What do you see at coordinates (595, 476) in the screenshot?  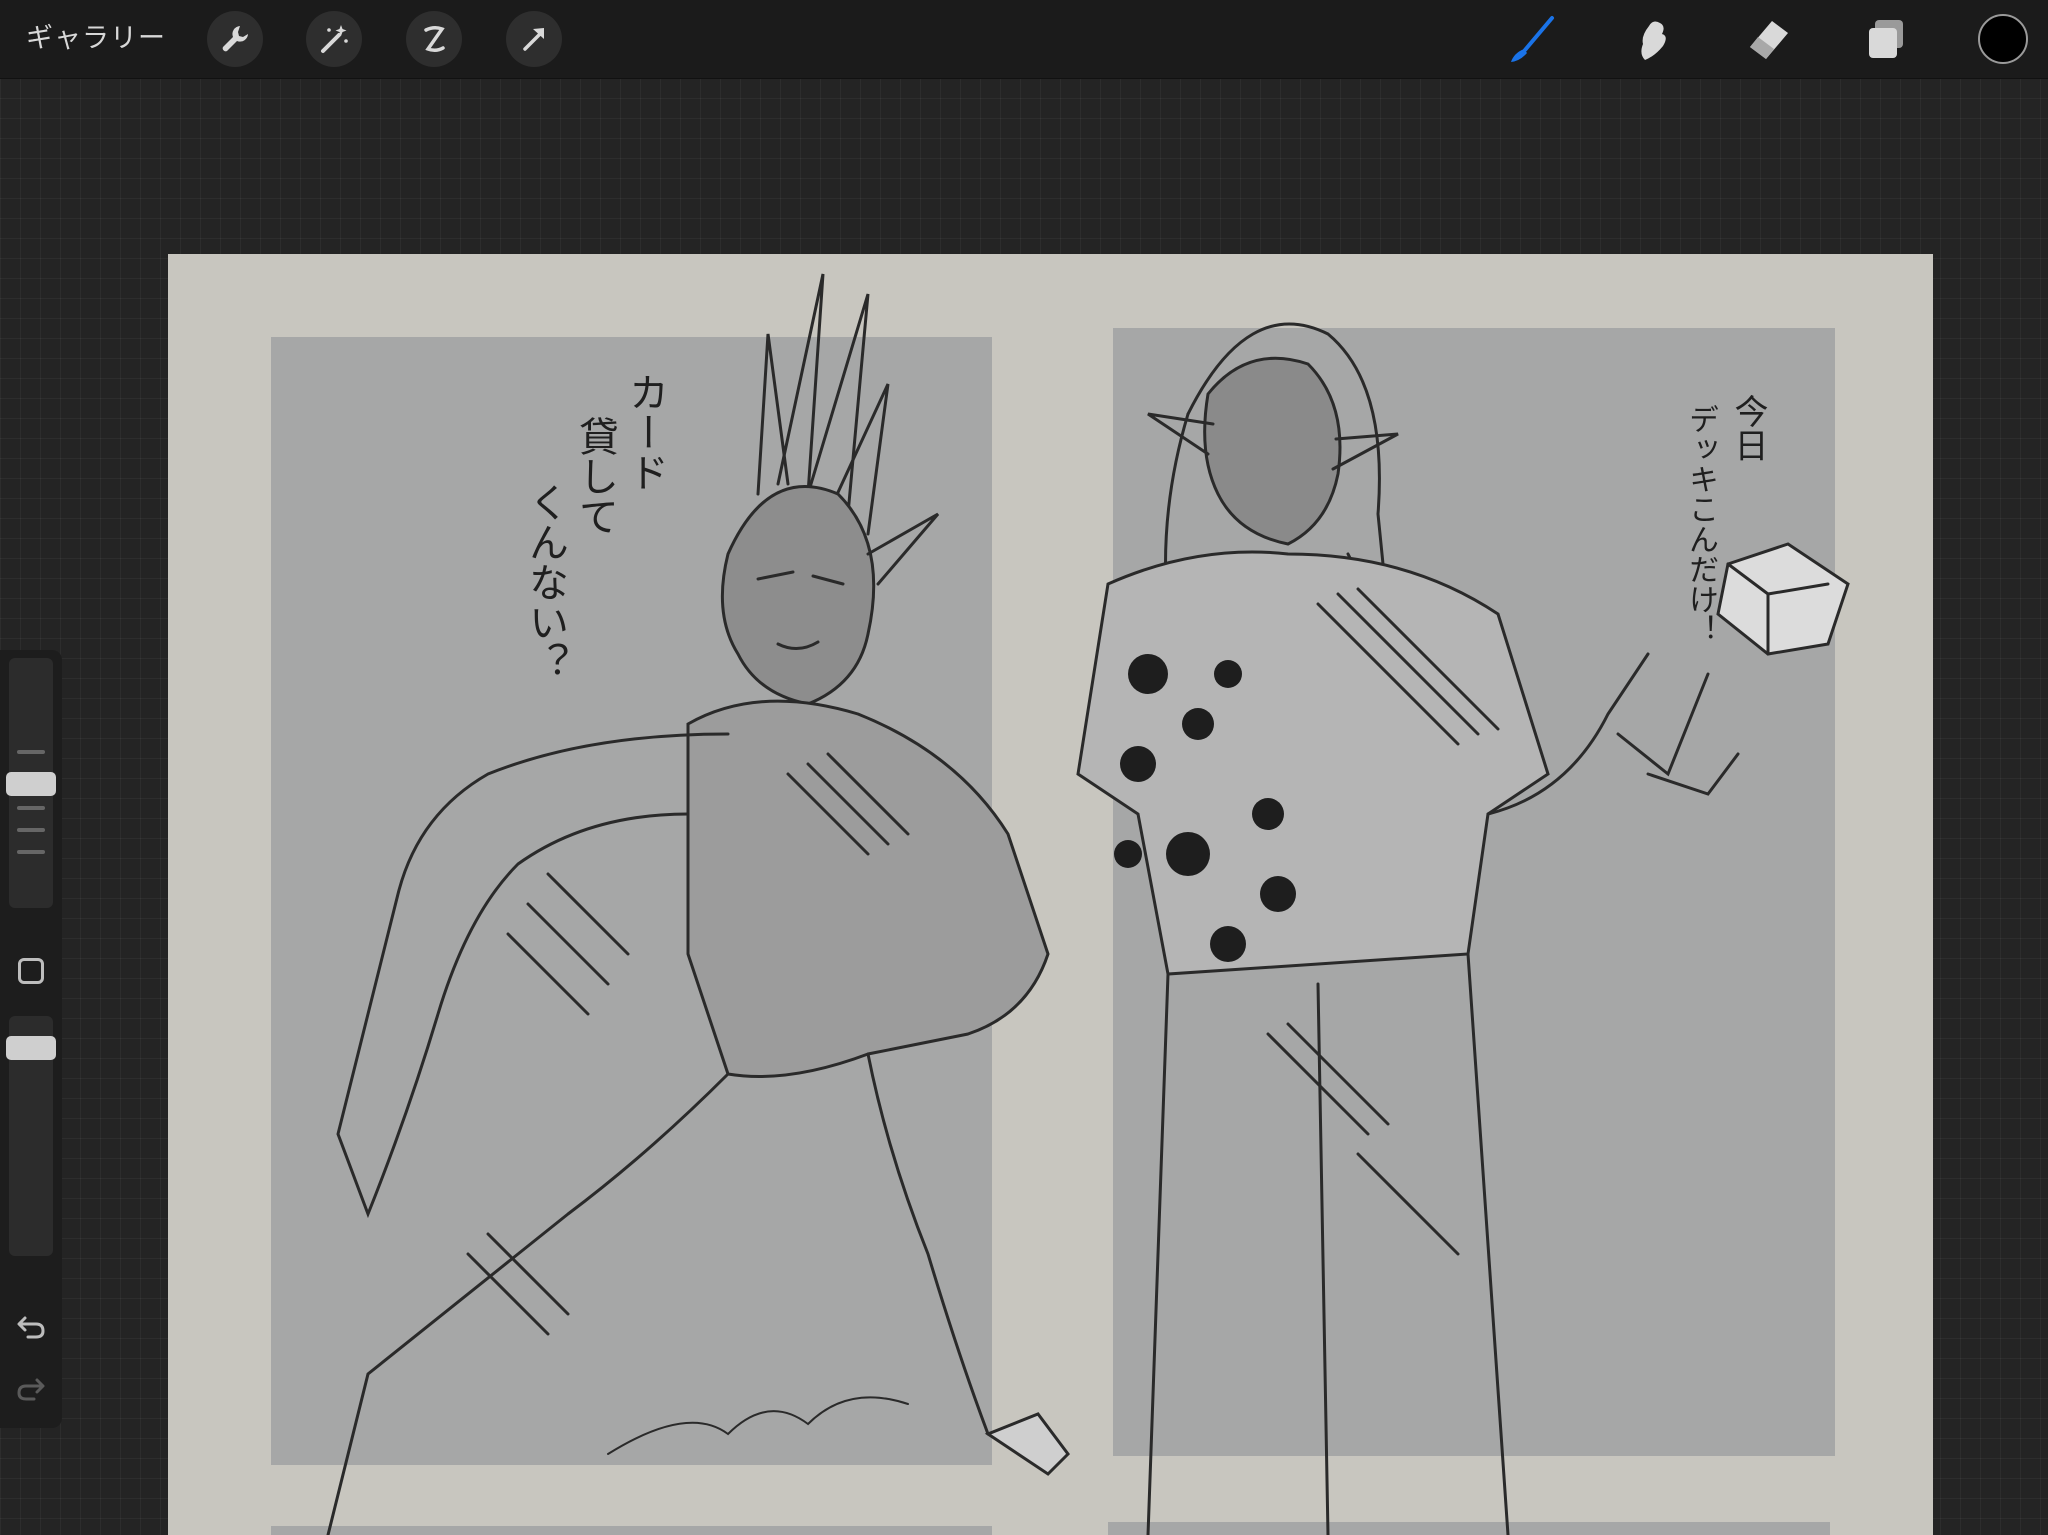 I see `speech-text-left-col2: 貸して` at bounding box center [595, 476].